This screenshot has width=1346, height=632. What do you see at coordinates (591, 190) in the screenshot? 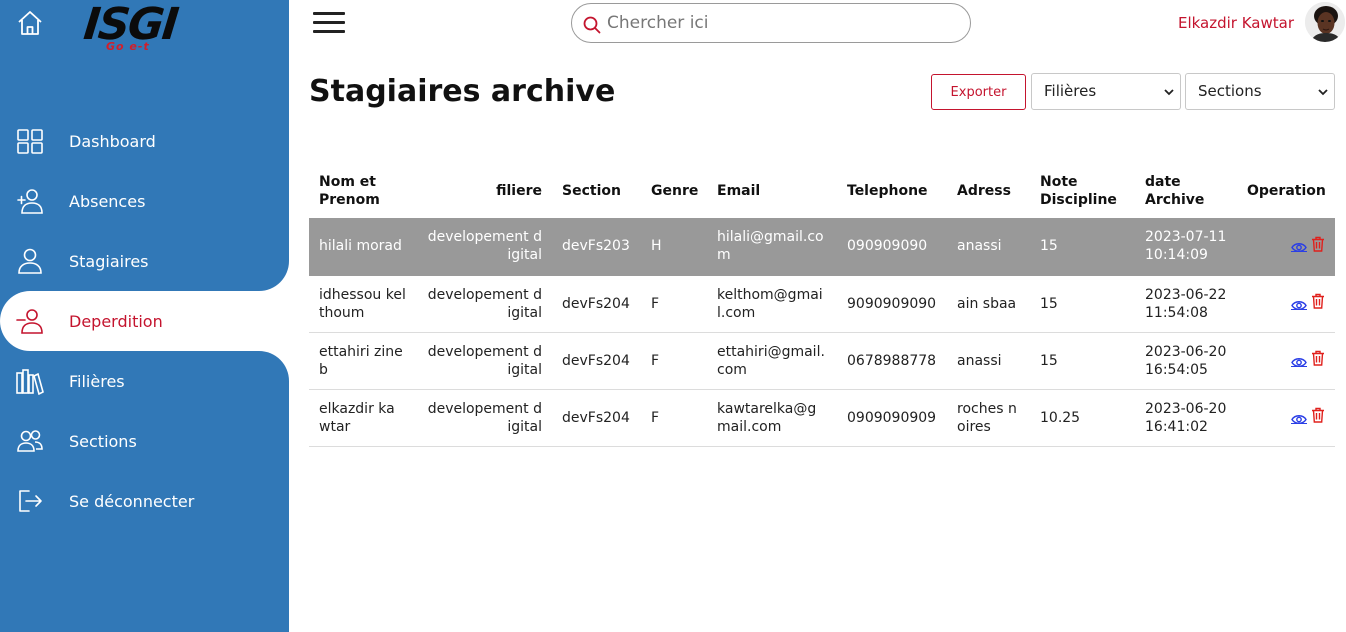
I see `column-header: Section` at bounding box center [591, 190].